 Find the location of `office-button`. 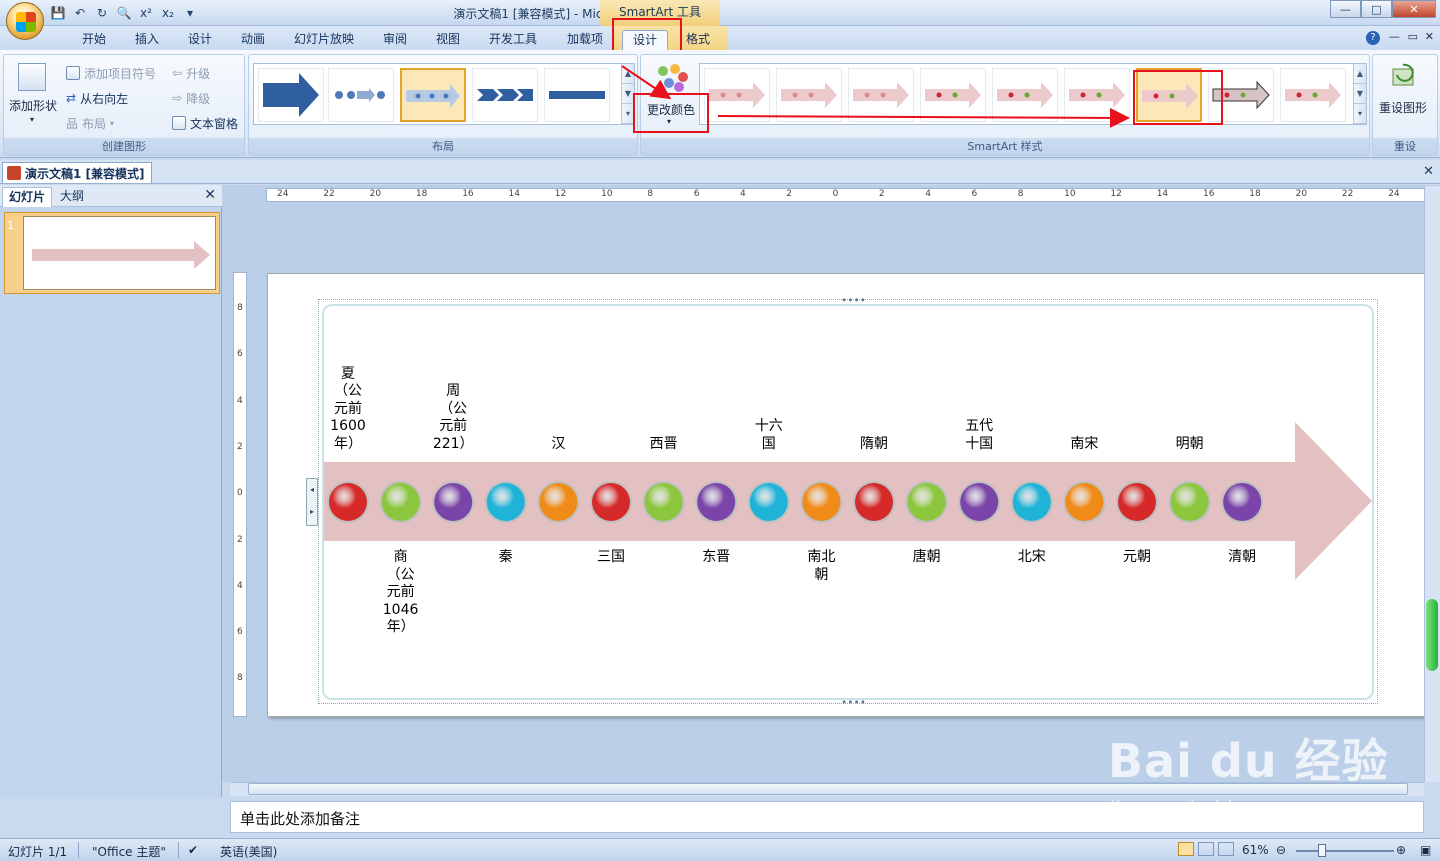

office-button is located at coordinates (25, 21).